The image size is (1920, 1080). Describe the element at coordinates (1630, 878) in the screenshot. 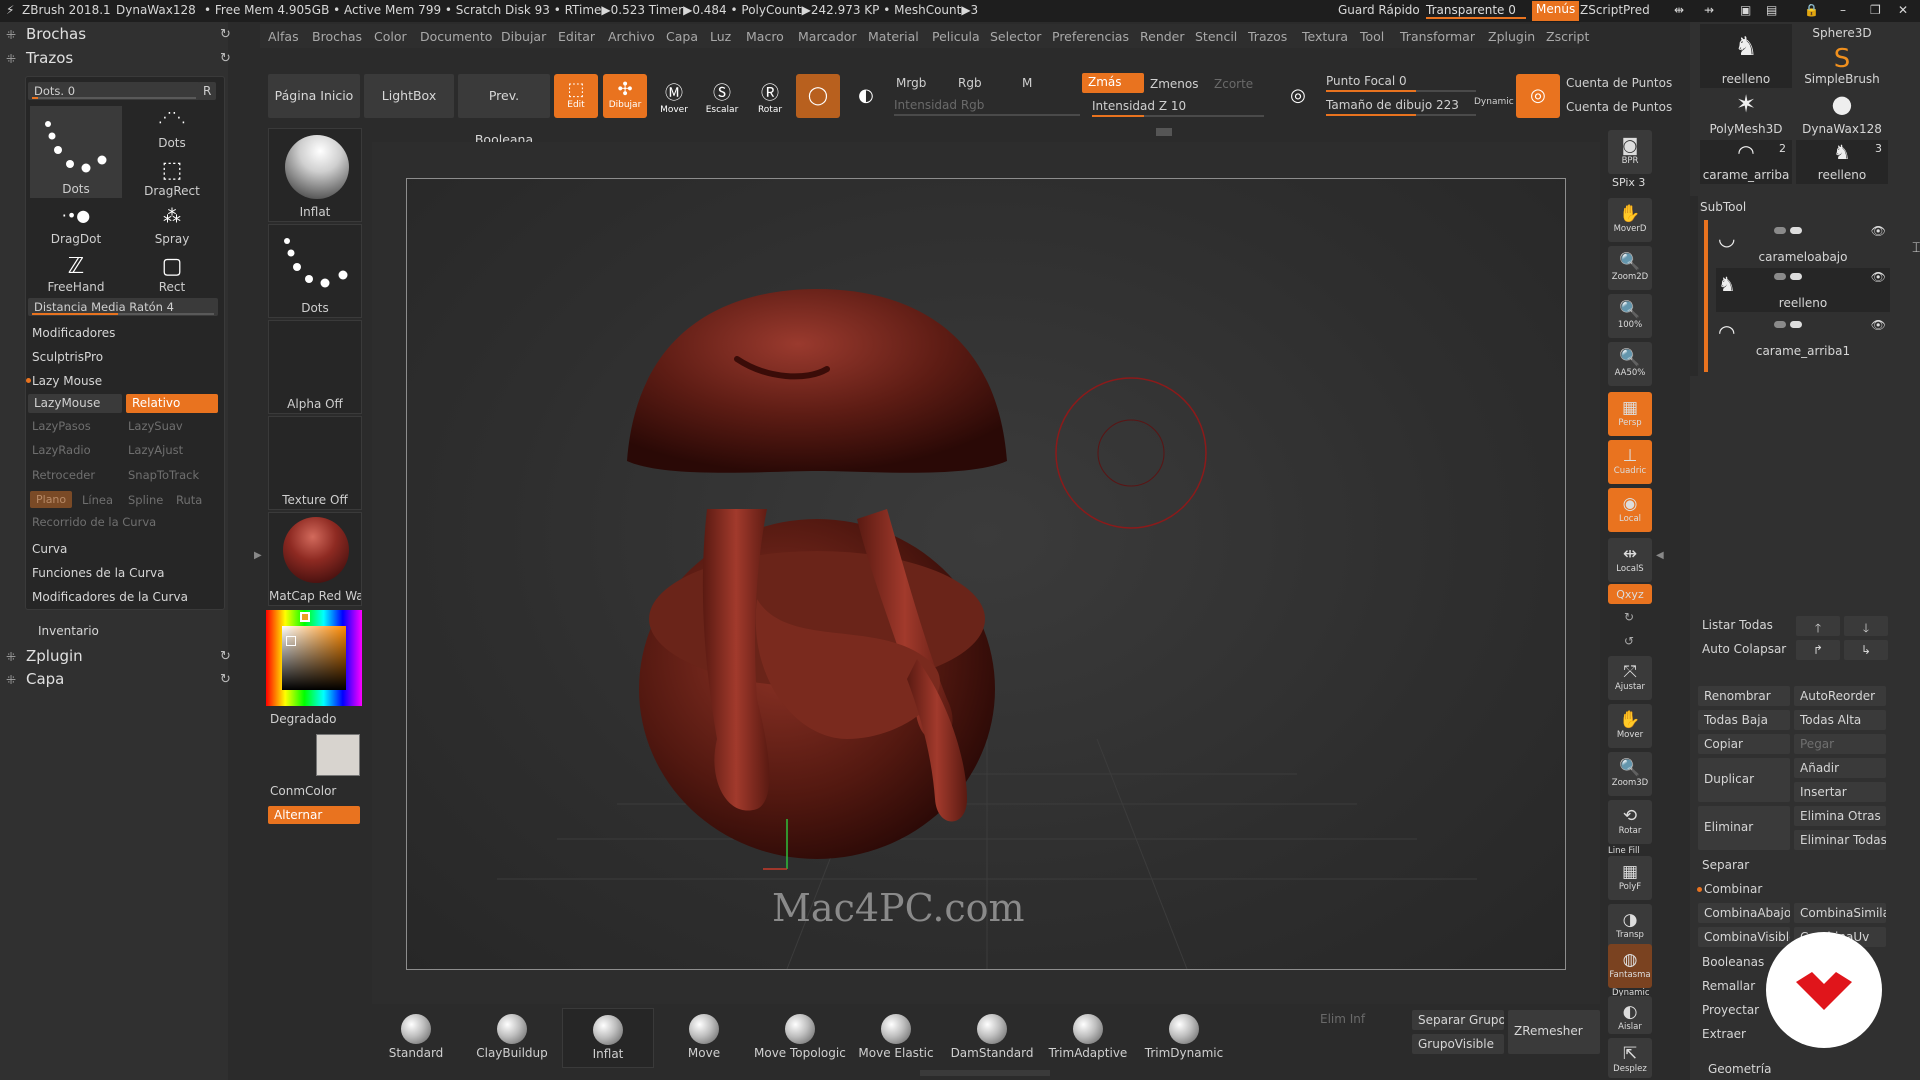

I see `polyframe-button: ▦ PolyF` at that location.